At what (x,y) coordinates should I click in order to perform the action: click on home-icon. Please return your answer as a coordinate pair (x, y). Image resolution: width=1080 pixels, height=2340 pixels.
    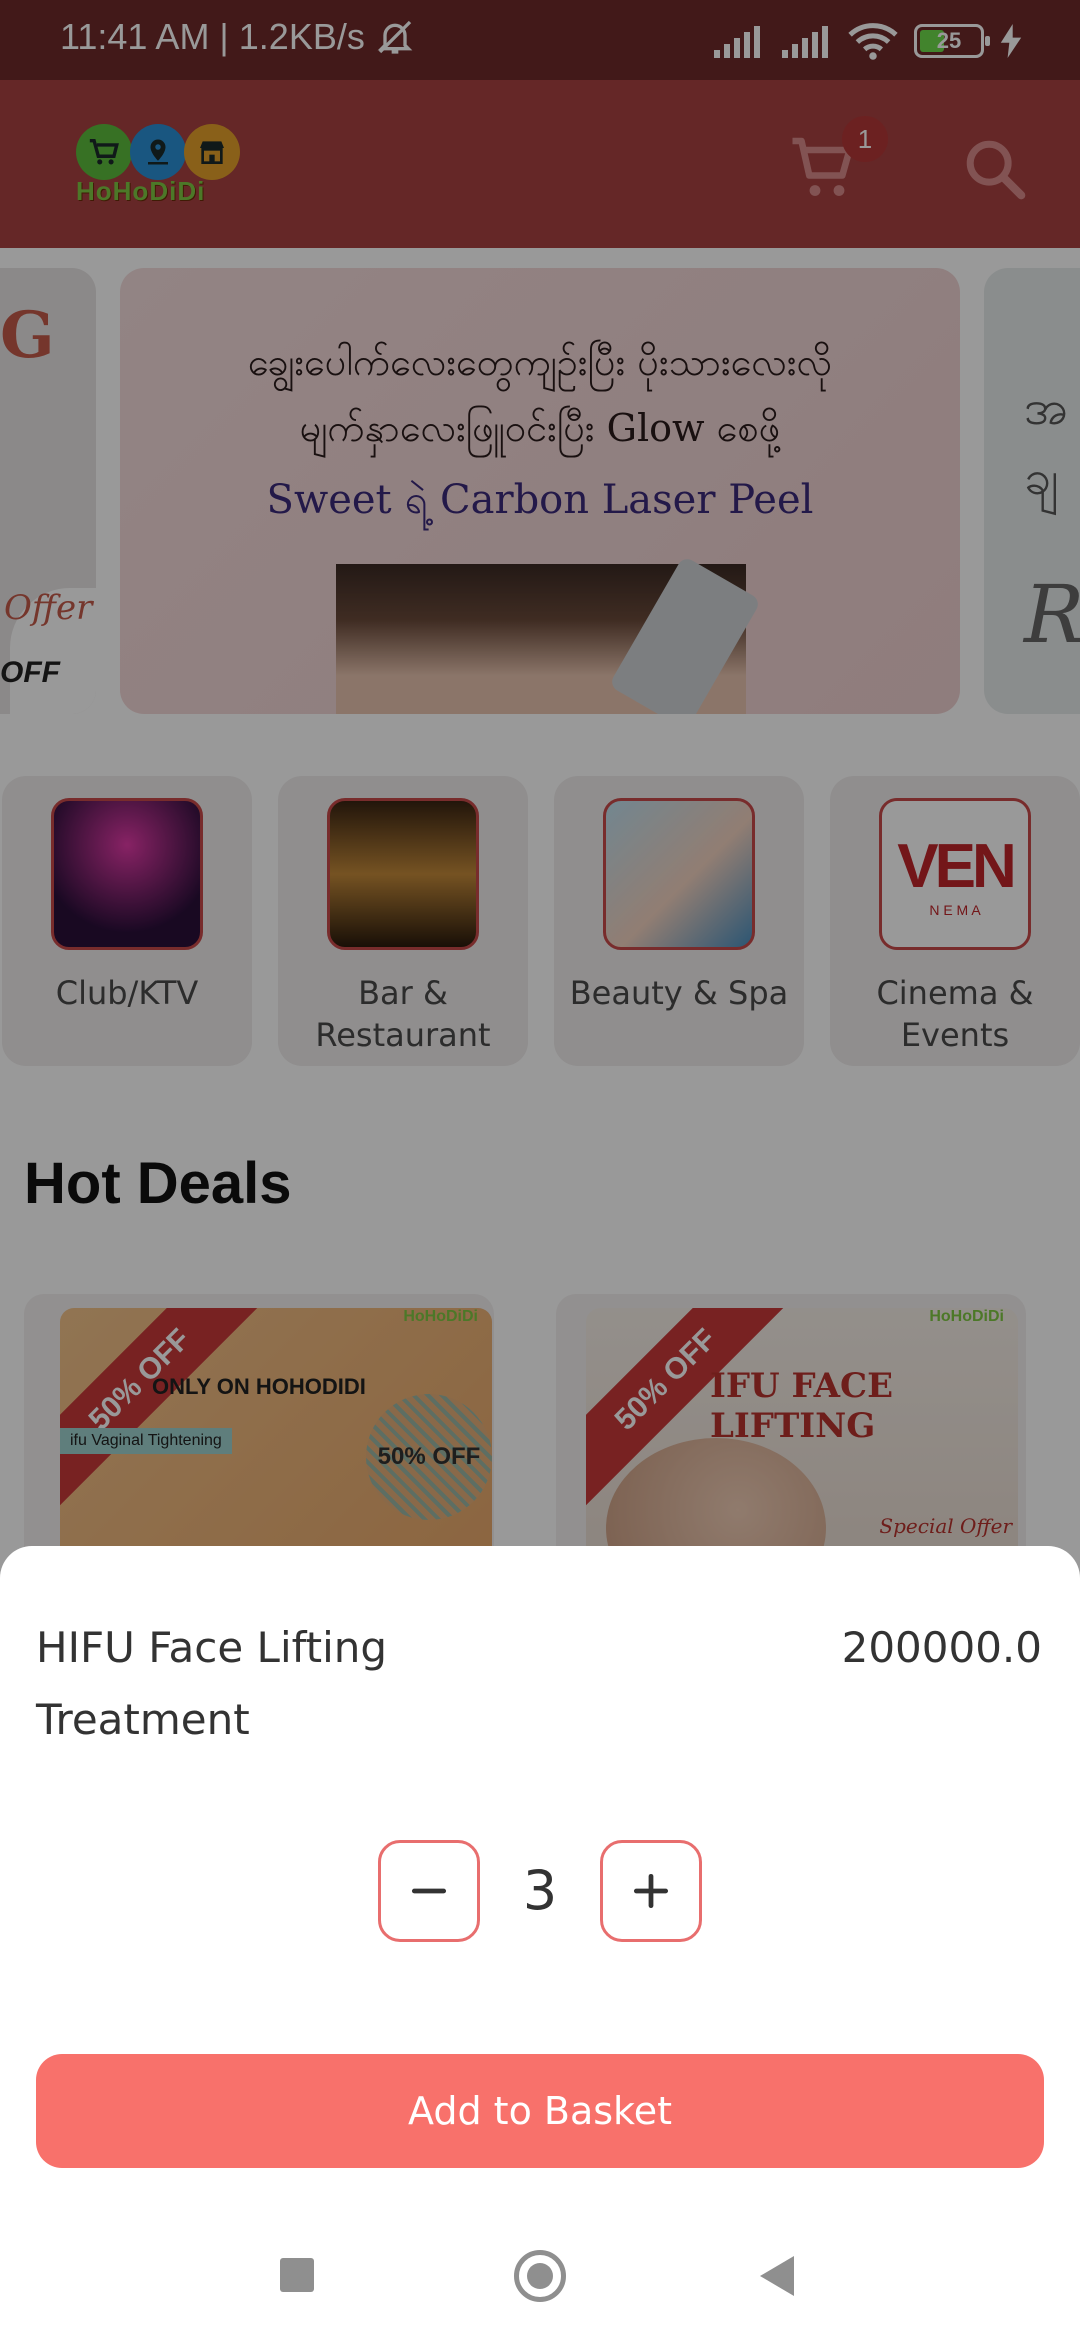
    Looking at the image, I should click on (540, 2276).